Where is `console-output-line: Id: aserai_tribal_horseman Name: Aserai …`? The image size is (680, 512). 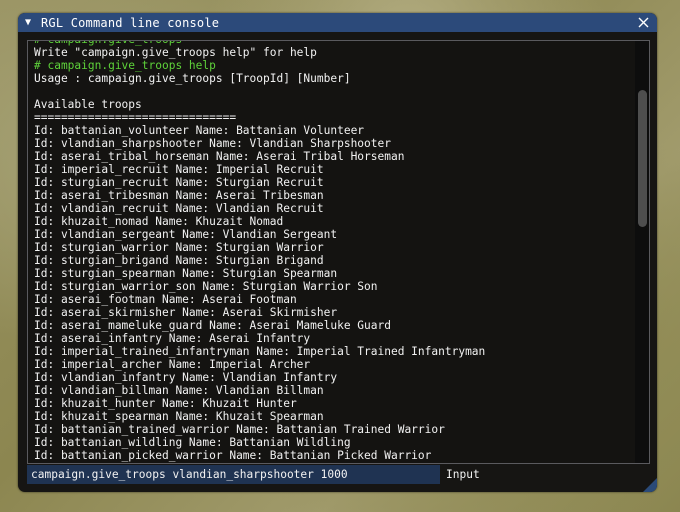
console-output-line: Id: aserai_tribal_horseman Name: Aserai … is located at coordinates (219, 156).